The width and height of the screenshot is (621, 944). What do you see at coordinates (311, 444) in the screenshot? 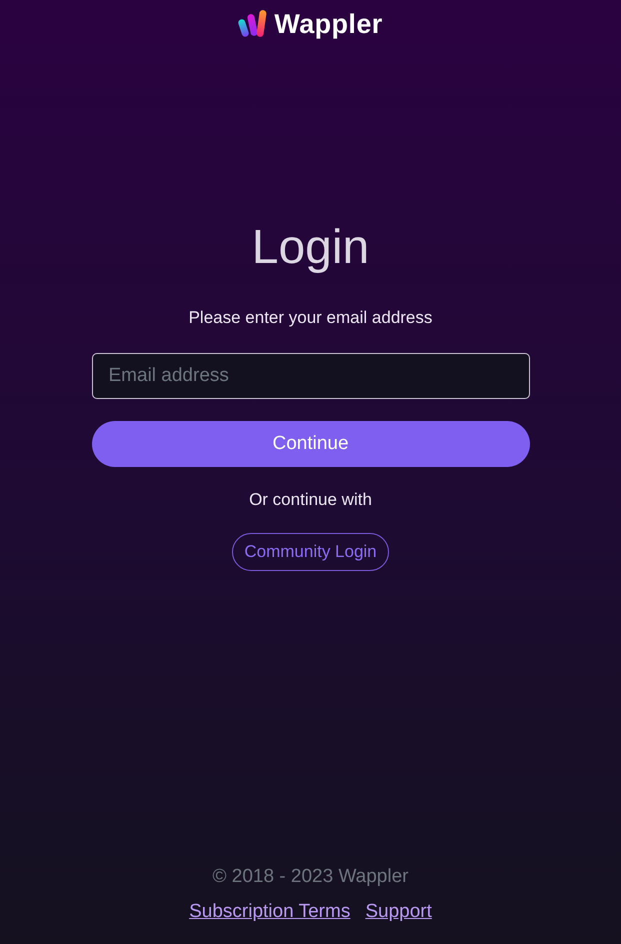
I see `continue-button: Continue` at bounding box center [311, 444].